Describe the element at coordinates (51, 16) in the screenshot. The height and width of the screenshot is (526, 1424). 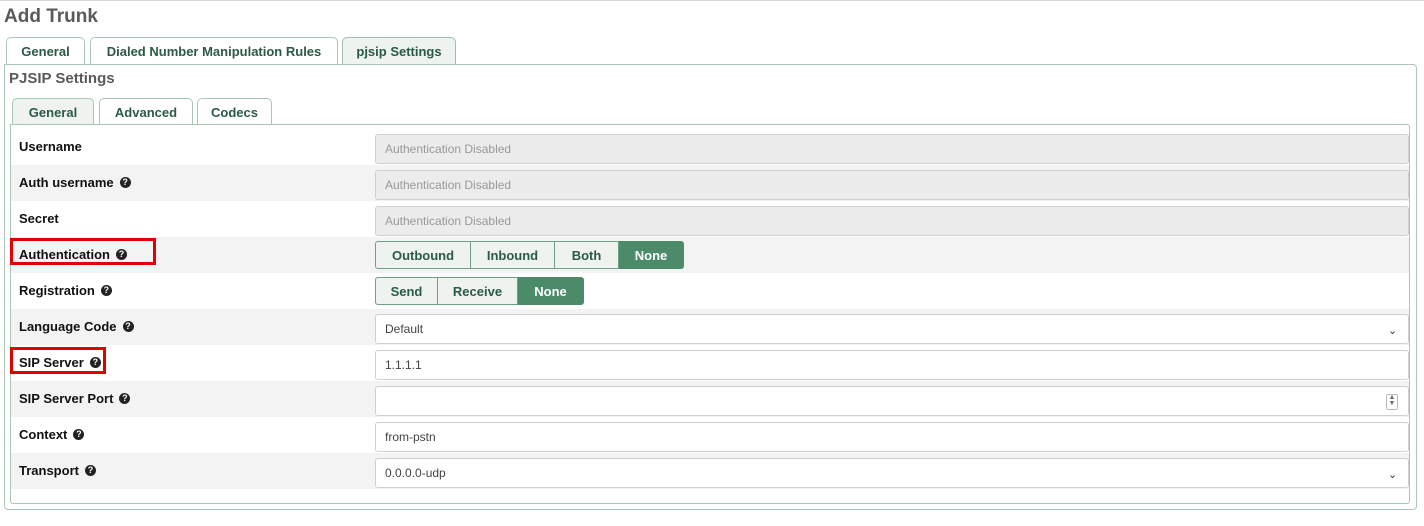
I see `page-title: Add Trunk` at that location.